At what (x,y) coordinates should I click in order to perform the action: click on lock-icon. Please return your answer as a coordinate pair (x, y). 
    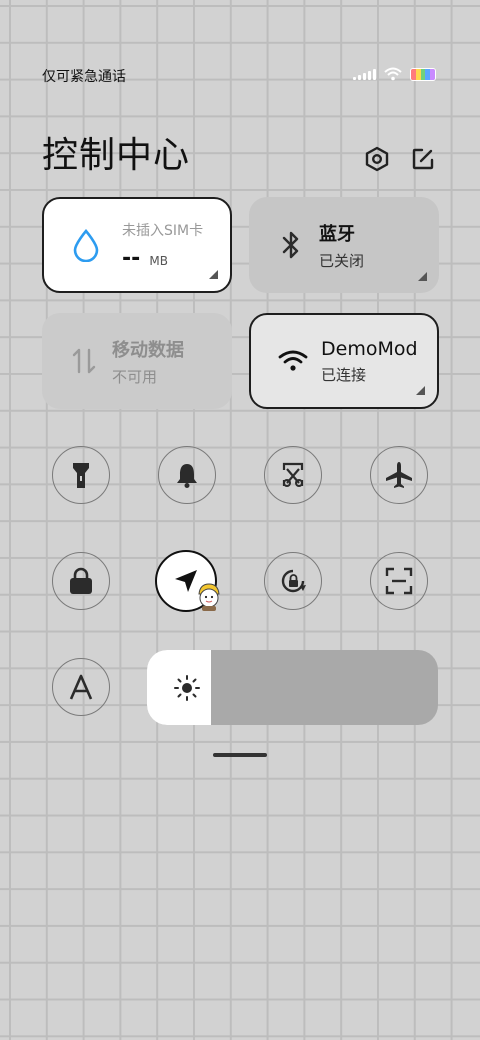
    Looking at the image, I should click on (81, 580).